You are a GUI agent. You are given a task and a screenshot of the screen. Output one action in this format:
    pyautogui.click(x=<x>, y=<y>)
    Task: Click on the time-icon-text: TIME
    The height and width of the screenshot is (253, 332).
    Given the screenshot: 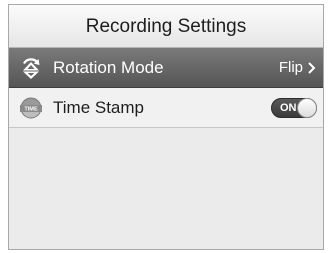 What is the action you would take?
    pyautogui.click(x=31, y=110)
    